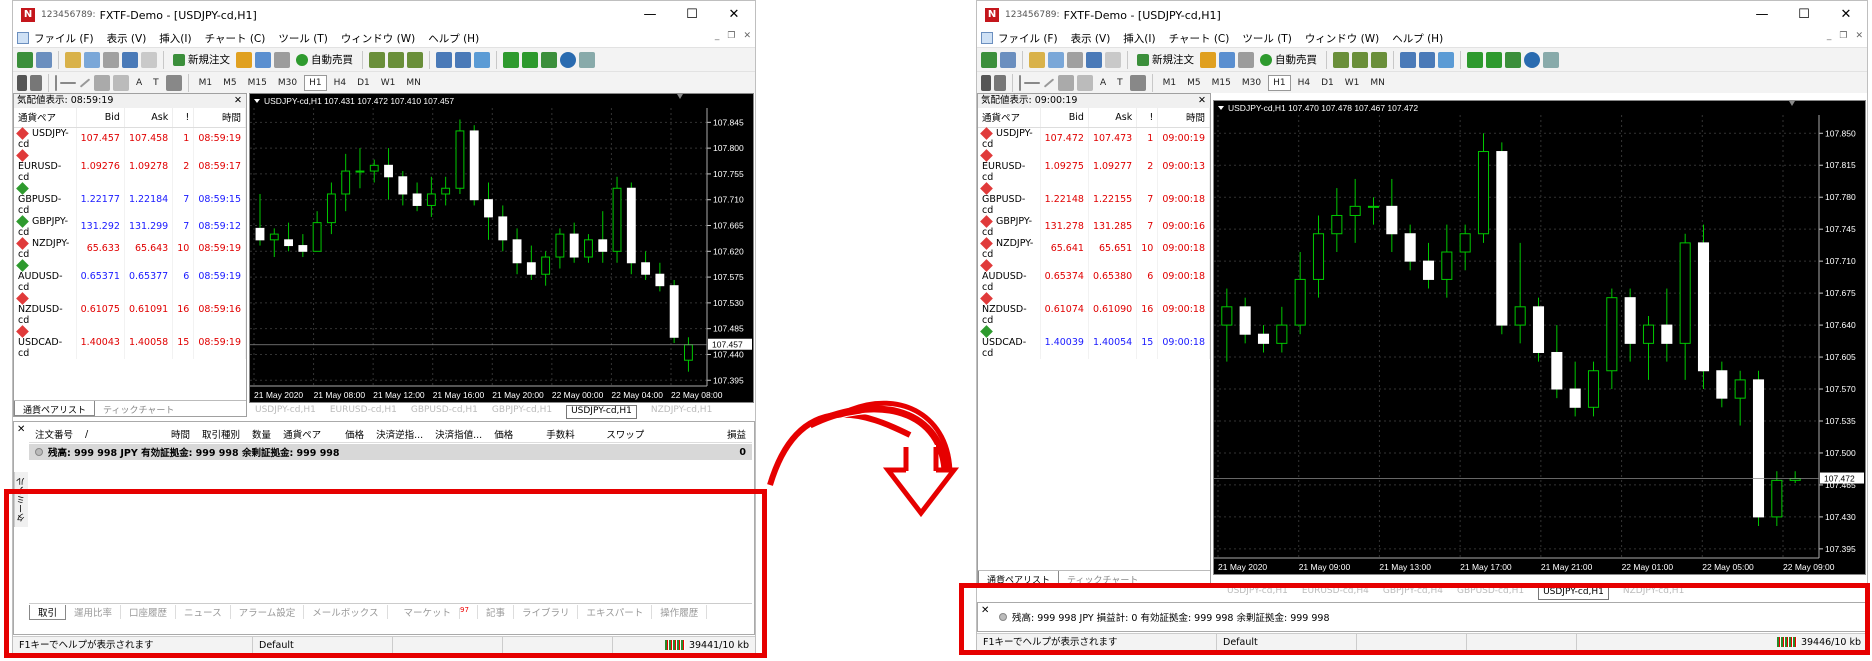 The image size is (1872, 661). Describe the element at coordinates (1094, 248) in the screenshot. I see `quote-row: NZDJPY-cd 65.641 65.651 10 09:00:18` at that location.